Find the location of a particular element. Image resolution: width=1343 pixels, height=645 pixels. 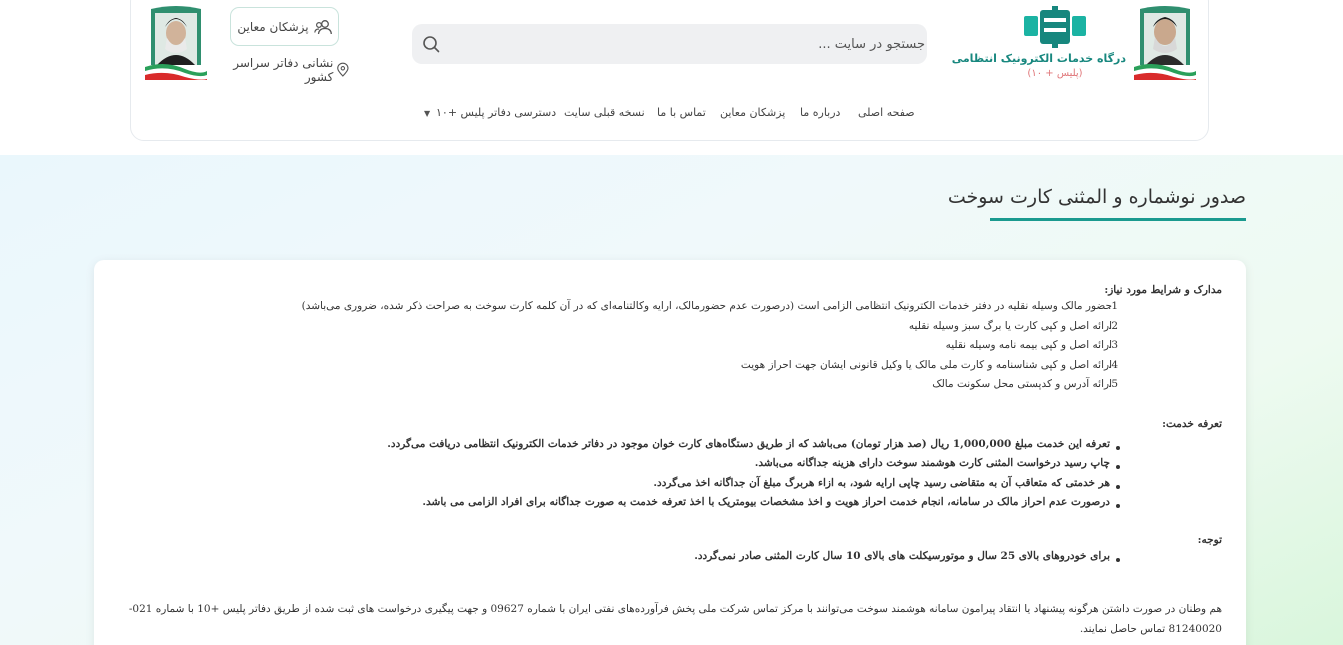

list-item: 5. ارائه آدرس و کدپستی محل سکونت مالک is located at coordinates (1025, 384).